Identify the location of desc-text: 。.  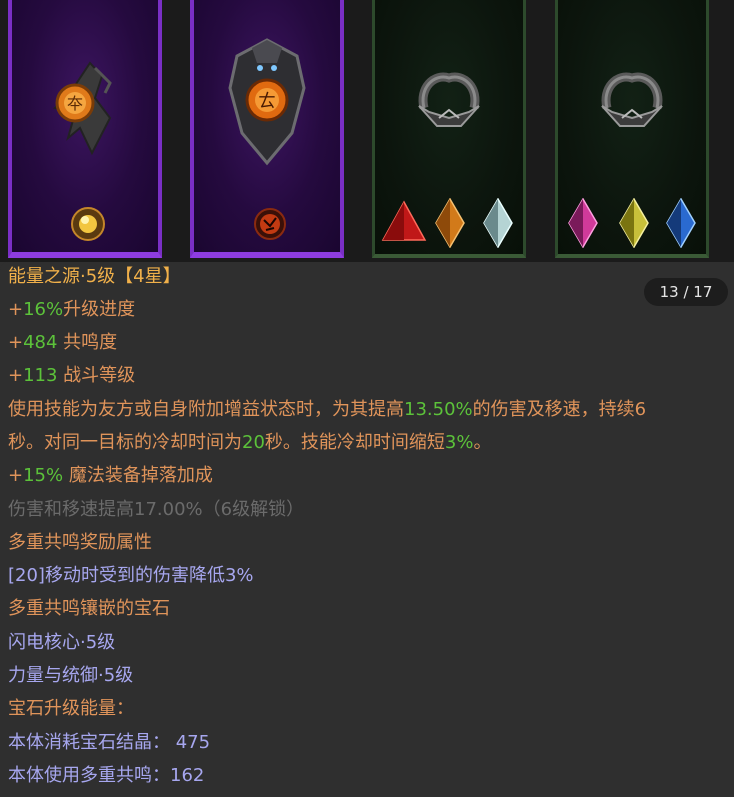
(482, 442).